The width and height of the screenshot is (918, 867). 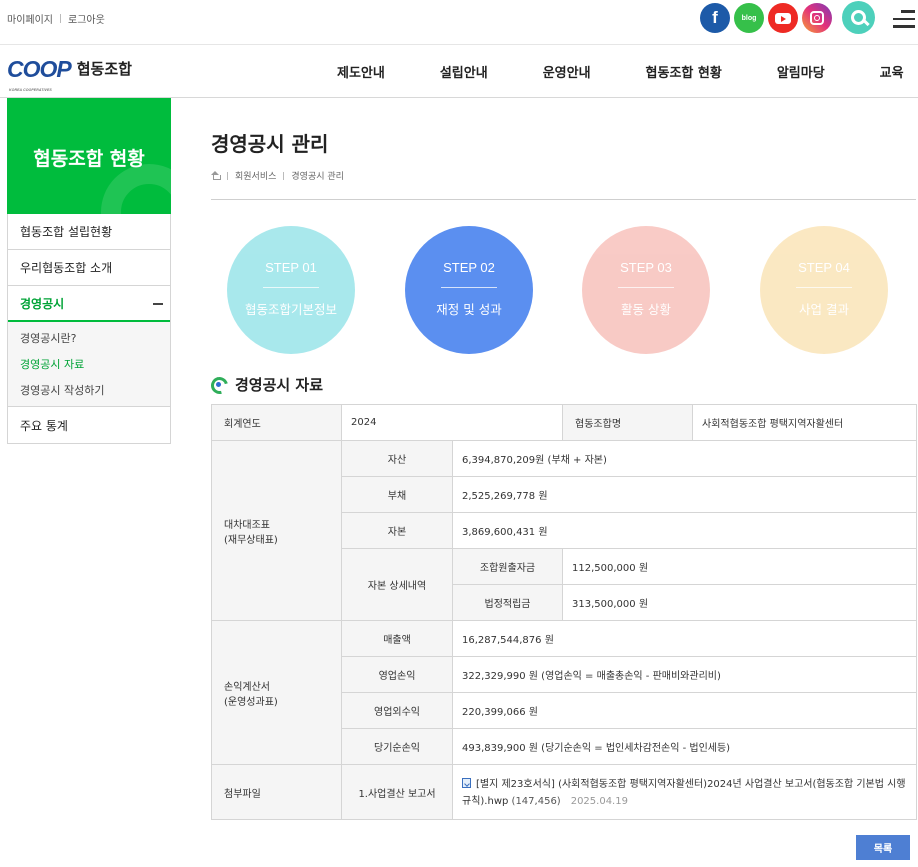 I want to click on revenue-value: 16,287,544,876 원, so click(x=684, y=638).